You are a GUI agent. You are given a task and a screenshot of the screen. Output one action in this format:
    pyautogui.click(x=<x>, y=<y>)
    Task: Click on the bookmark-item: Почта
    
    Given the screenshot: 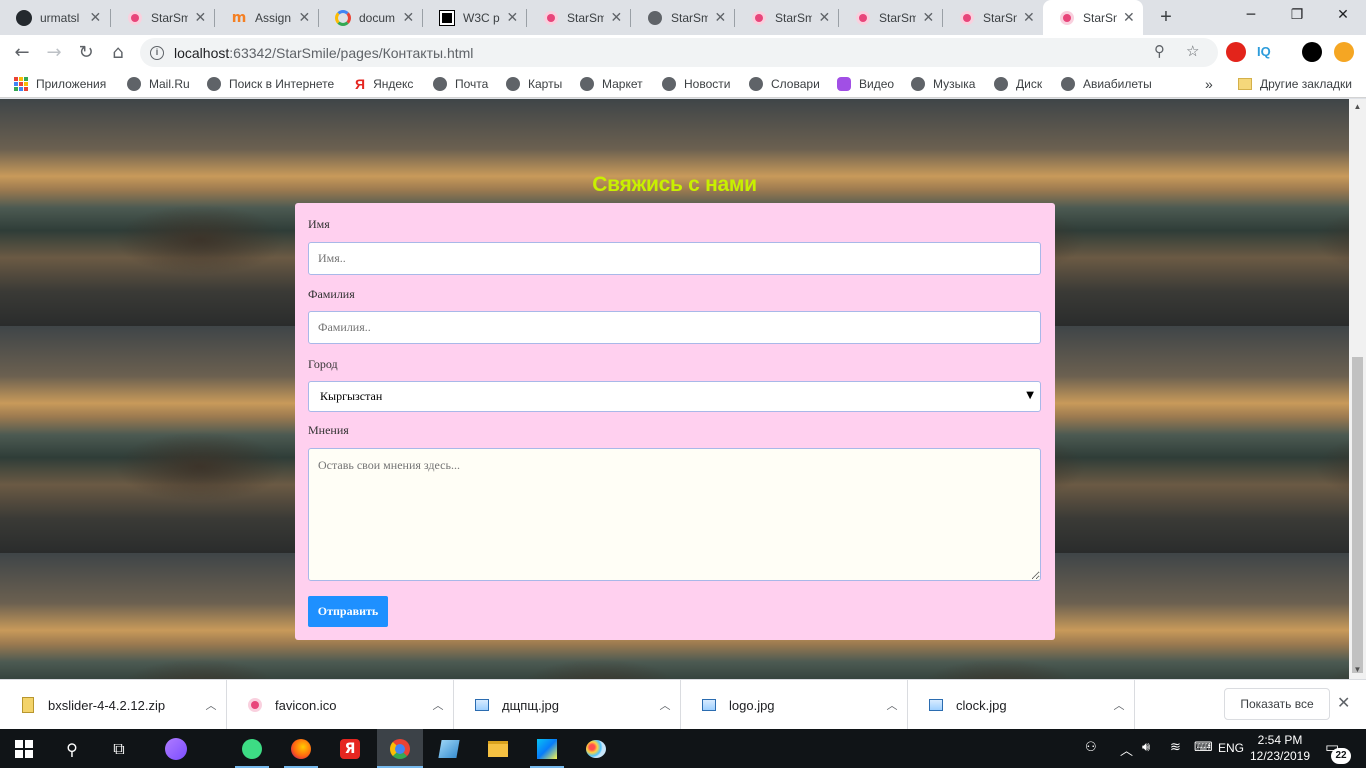 What is the action you would take?
    pyautogui.click(x=460, y=84)
    